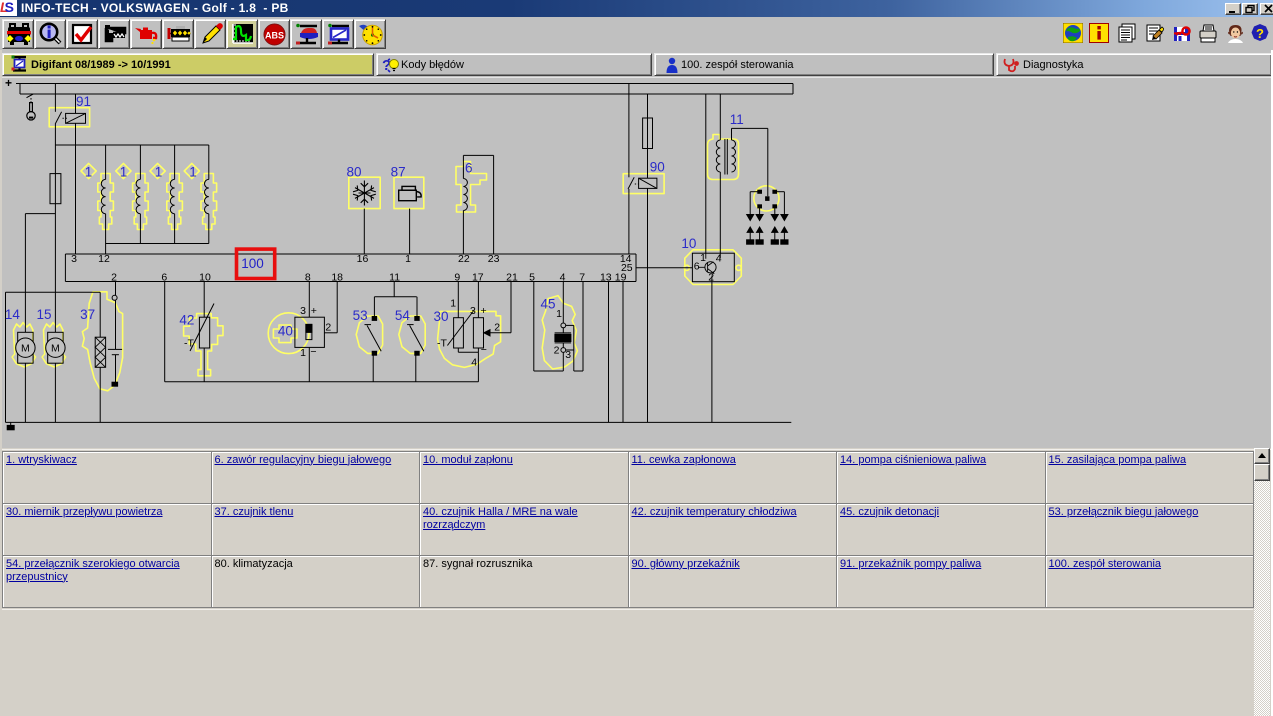 The width and height of the screenshot is (1273, 716). Describe the element at coordinates (363, 259) in the screenshot. I see `svg-text: 16` at that location.